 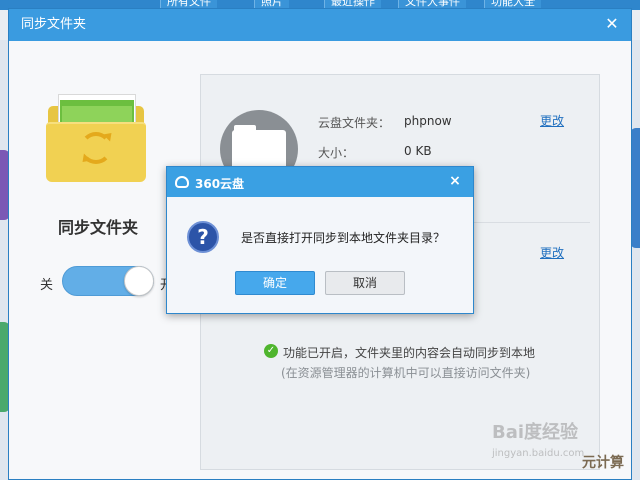 I want to click on sync-hint-text: (在资源管理器的计算机中可以直接访问文件夹), so click(x=406, y=373).